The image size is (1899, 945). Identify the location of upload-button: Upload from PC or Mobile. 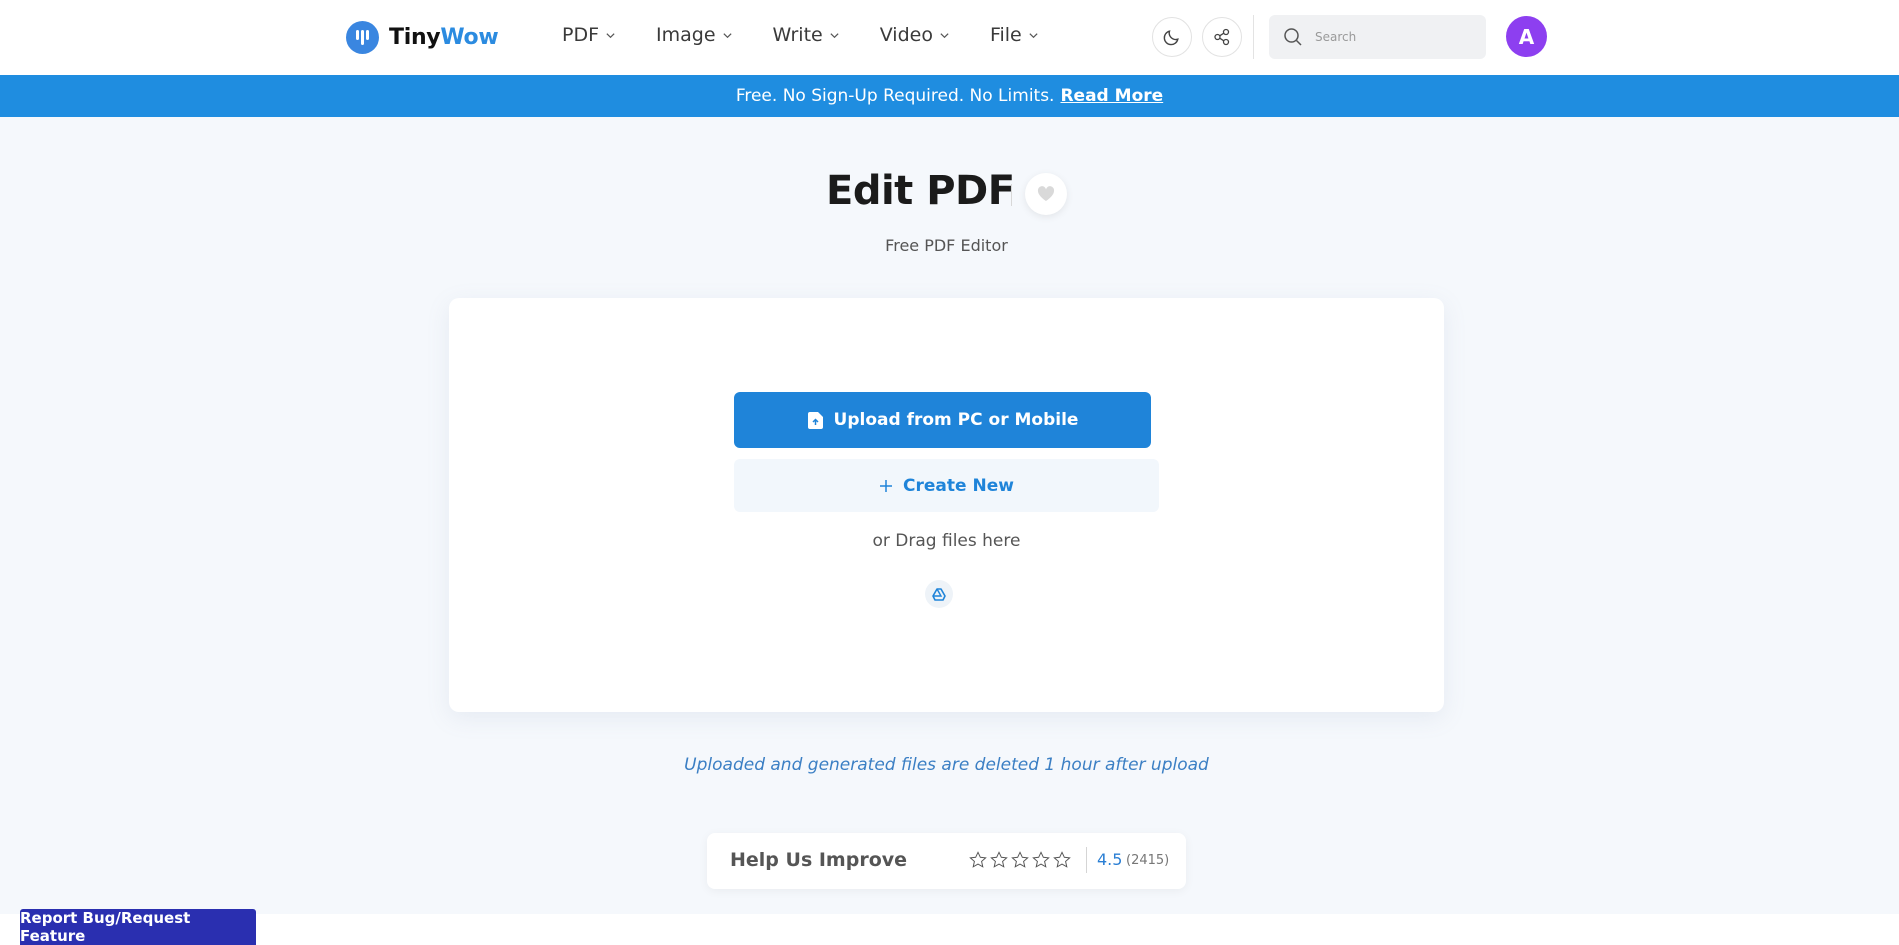
(942, 420).